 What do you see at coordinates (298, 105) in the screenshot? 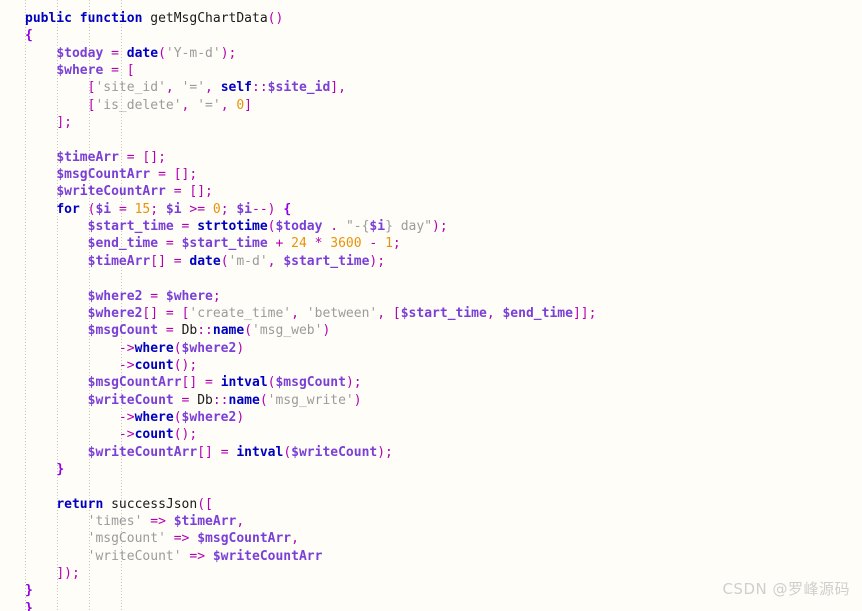
I see `code-line: ['is_delete', '=', 0]` at bounding box center [298, 105].